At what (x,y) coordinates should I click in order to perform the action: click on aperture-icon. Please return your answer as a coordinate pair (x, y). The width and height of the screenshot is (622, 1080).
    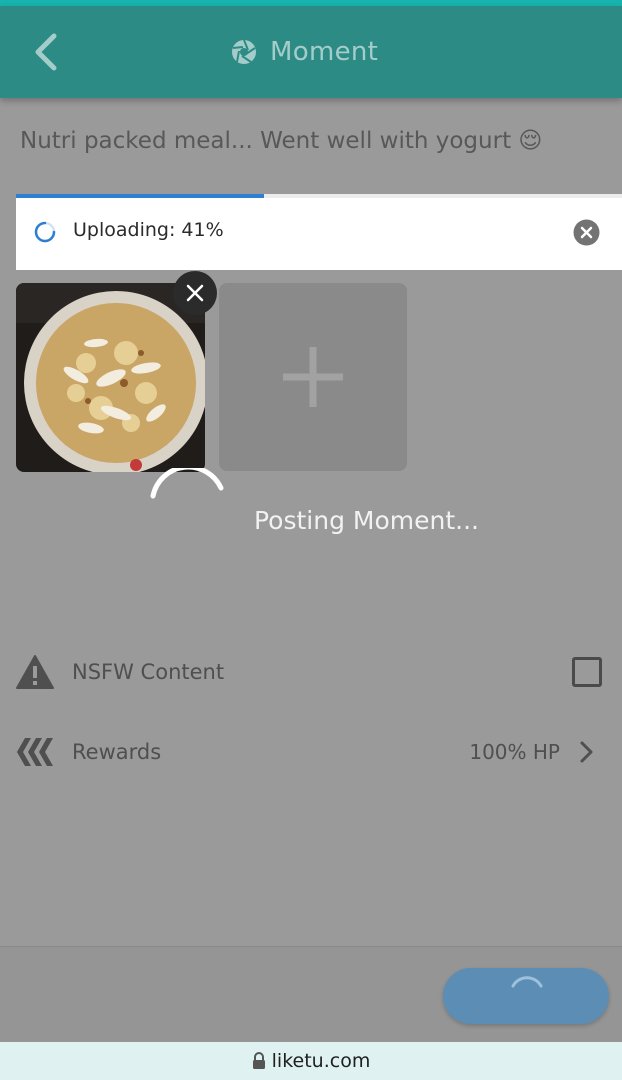
    Looking at the image, I should click on (244, 51).